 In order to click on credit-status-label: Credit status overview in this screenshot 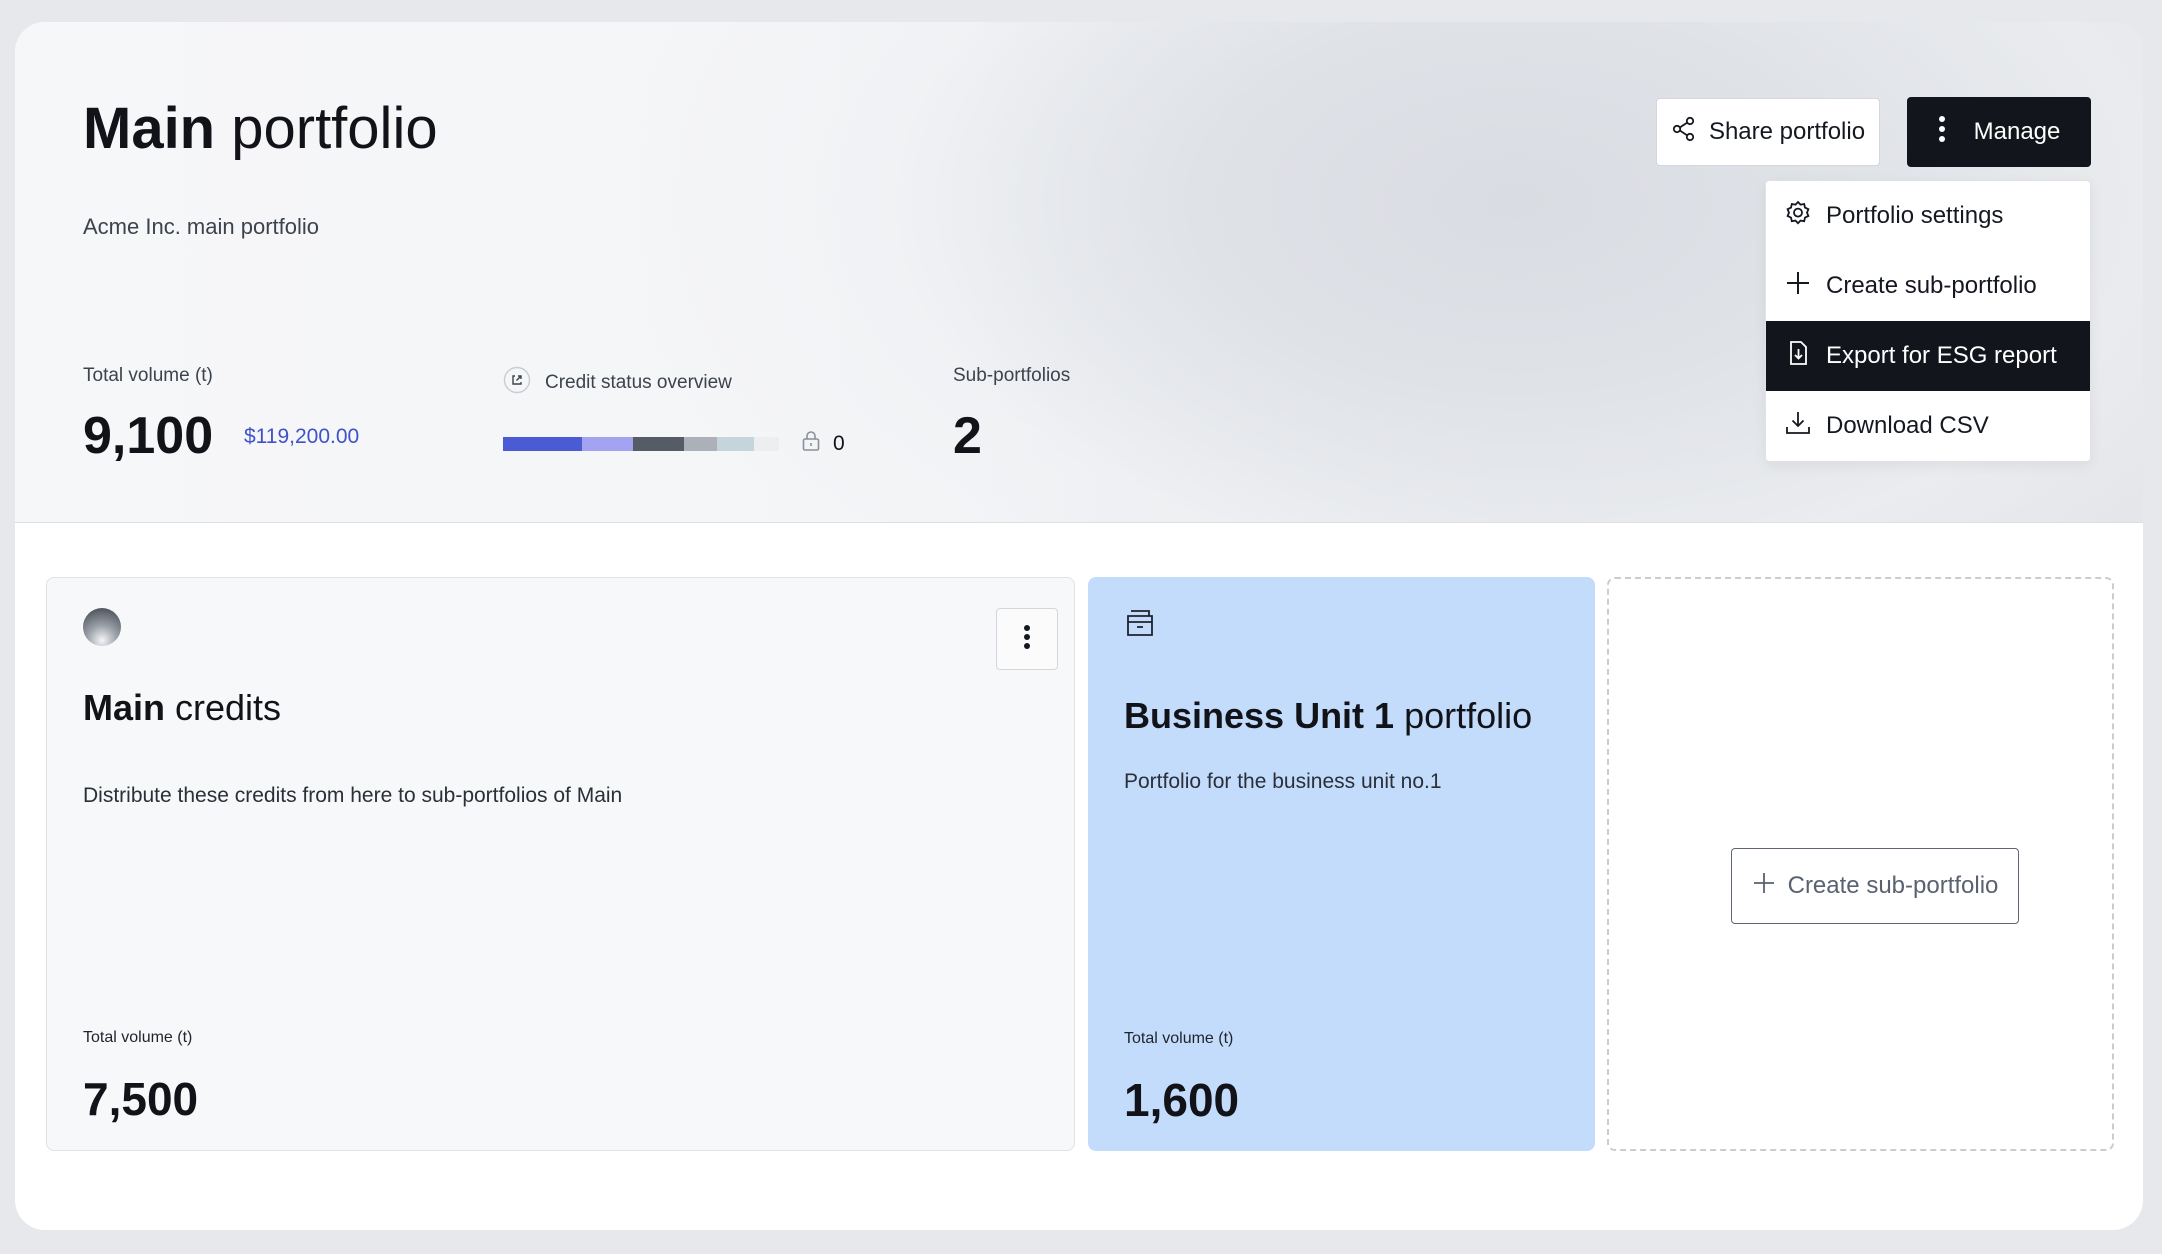, I will do `click(638, 382)`.